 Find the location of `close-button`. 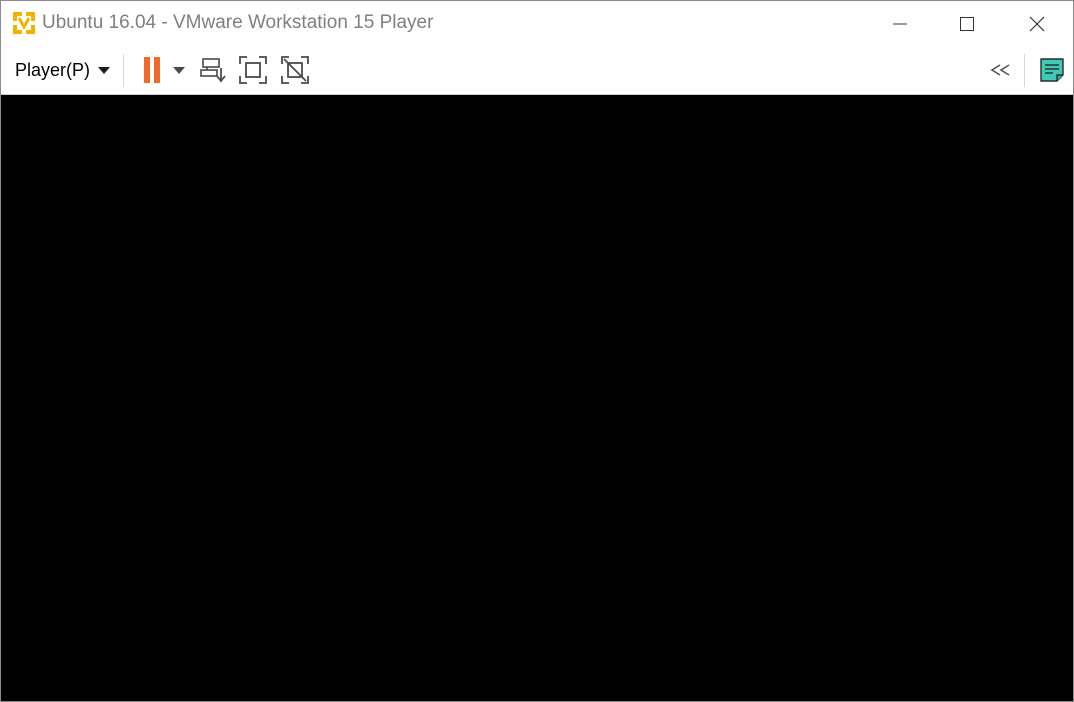

close-button is located at coordinates (1037, 23).